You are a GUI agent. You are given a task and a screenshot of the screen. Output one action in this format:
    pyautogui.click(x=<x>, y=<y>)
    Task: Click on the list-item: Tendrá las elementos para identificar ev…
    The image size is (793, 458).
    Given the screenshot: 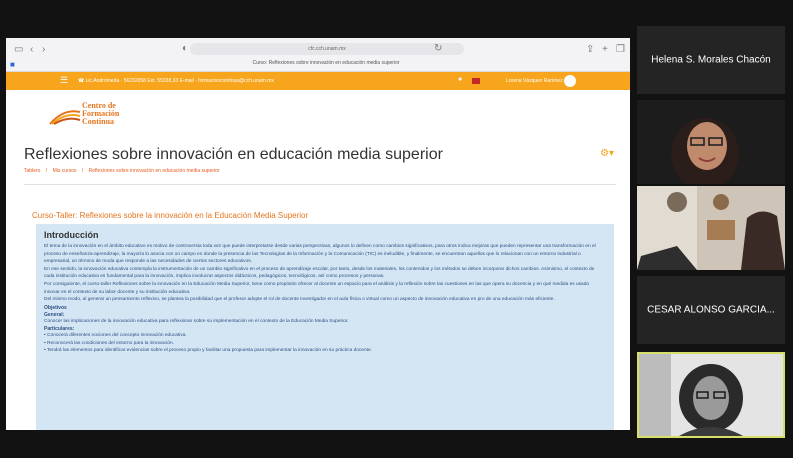 What is the action you would take?
    pyautogui.click(x=325, y=350)
    